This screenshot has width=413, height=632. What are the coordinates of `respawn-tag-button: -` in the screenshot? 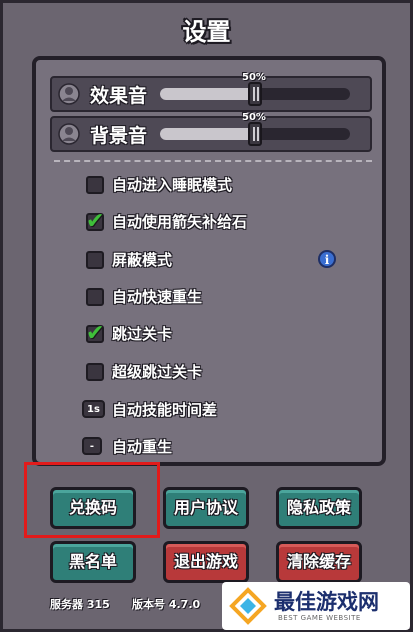 It's located at (92, 446).